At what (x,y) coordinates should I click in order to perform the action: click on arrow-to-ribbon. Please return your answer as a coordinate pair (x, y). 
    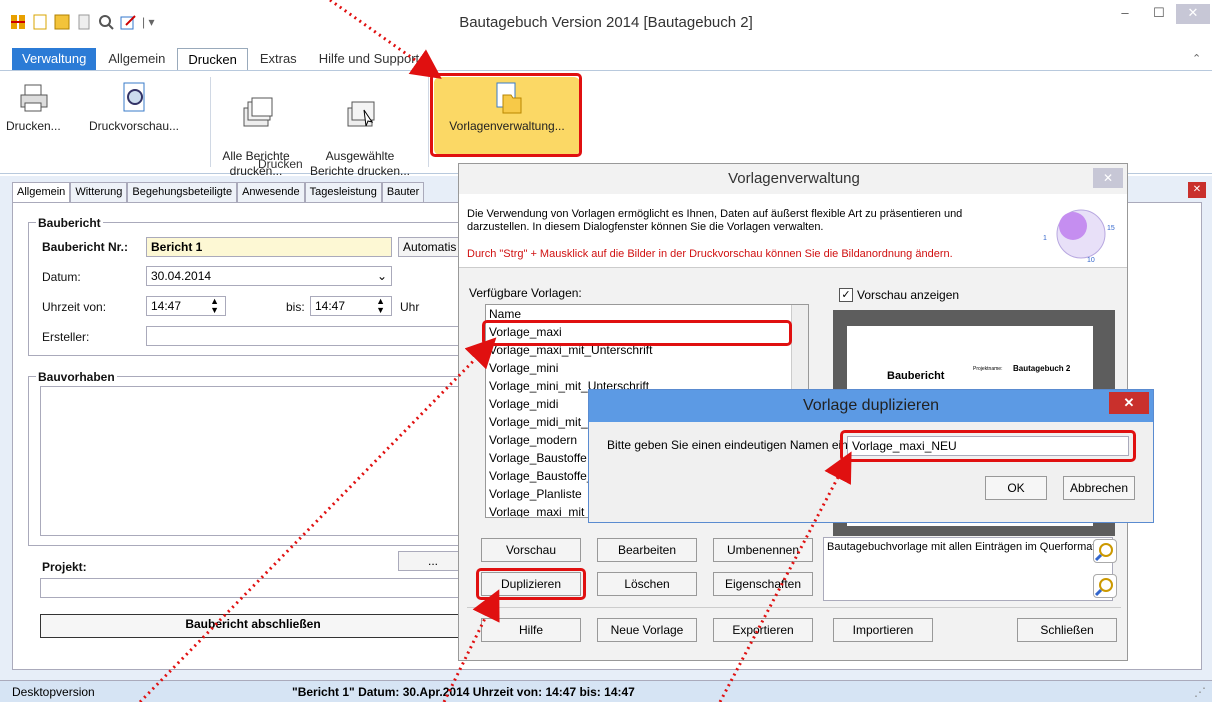
    Looking at the image, I should click on (385, 39).